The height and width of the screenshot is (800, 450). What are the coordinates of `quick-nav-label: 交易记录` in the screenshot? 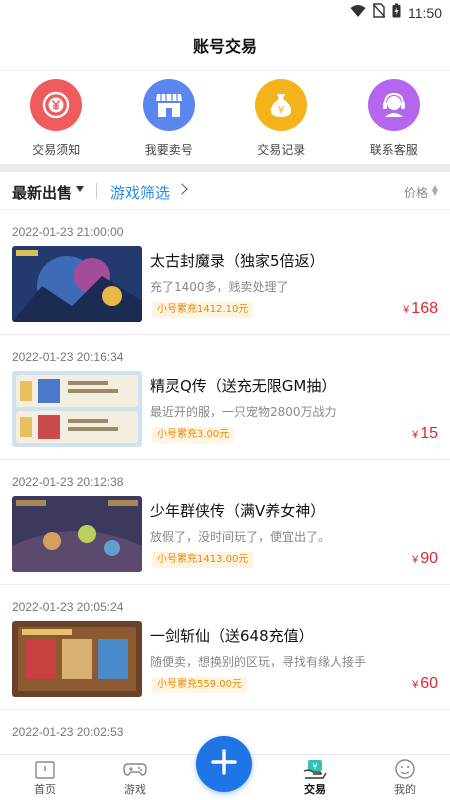 It's located at (281, 150).